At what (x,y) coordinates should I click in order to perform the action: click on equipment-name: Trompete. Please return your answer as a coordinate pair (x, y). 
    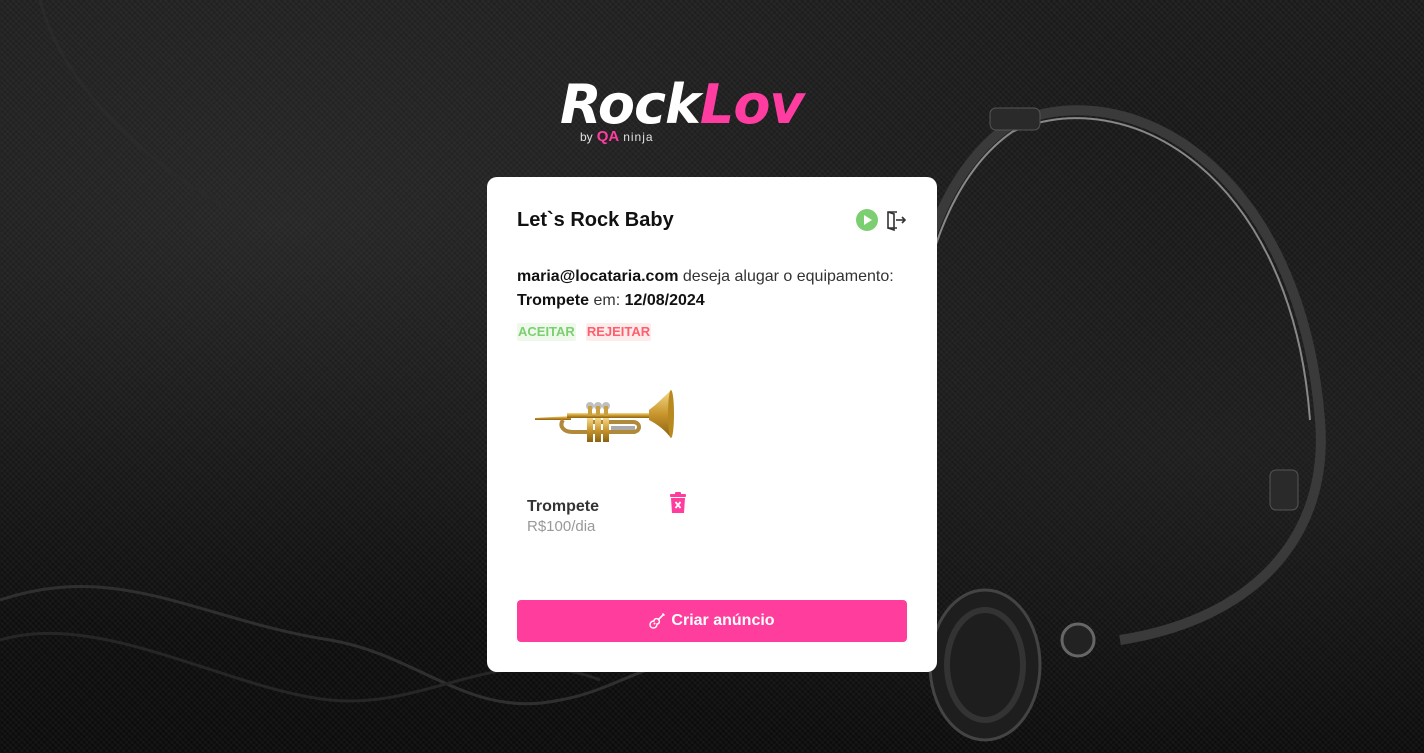
    Looking at the image, I should click on (563, 507).